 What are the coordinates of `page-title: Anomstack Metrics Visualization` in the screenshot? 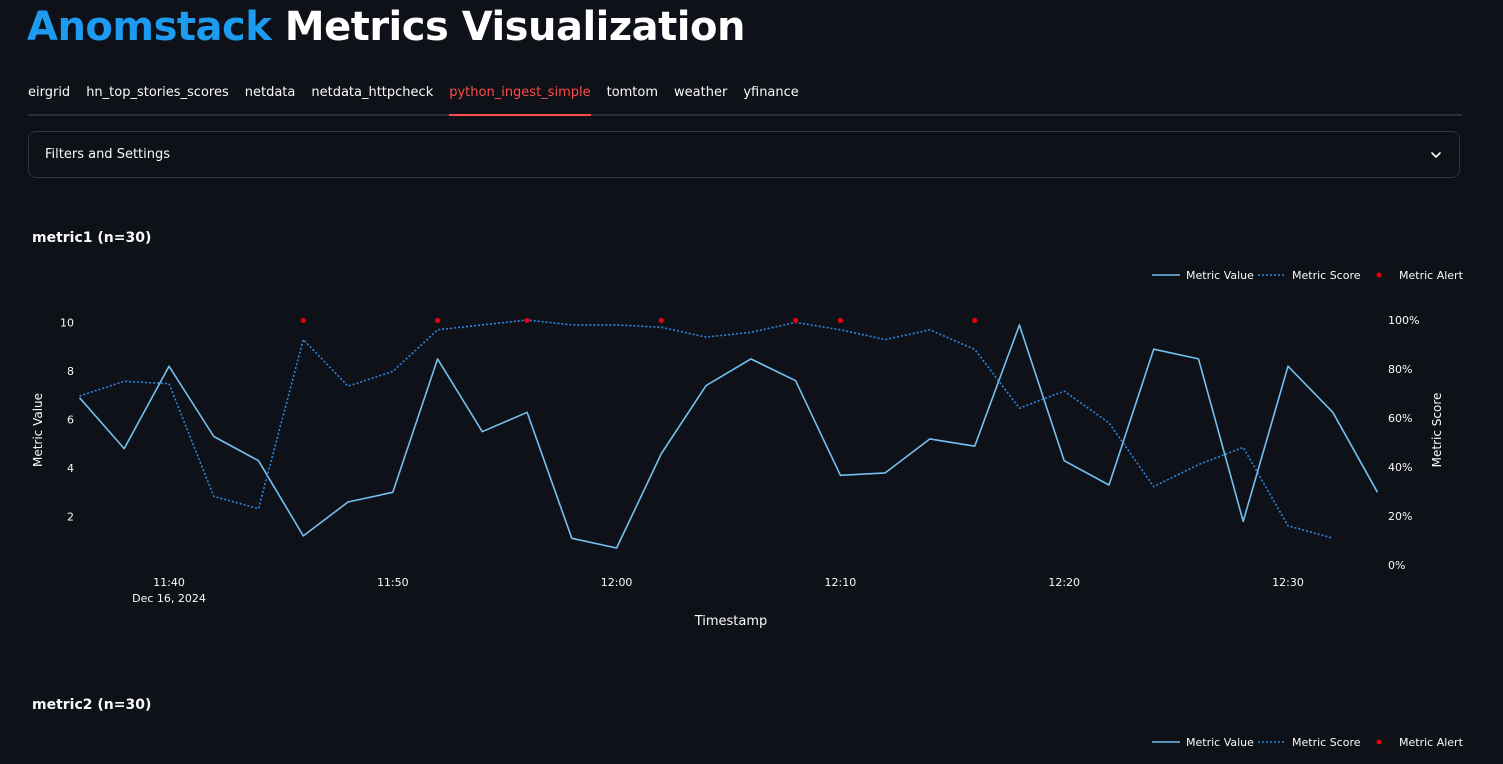 It's located at (386, 27).